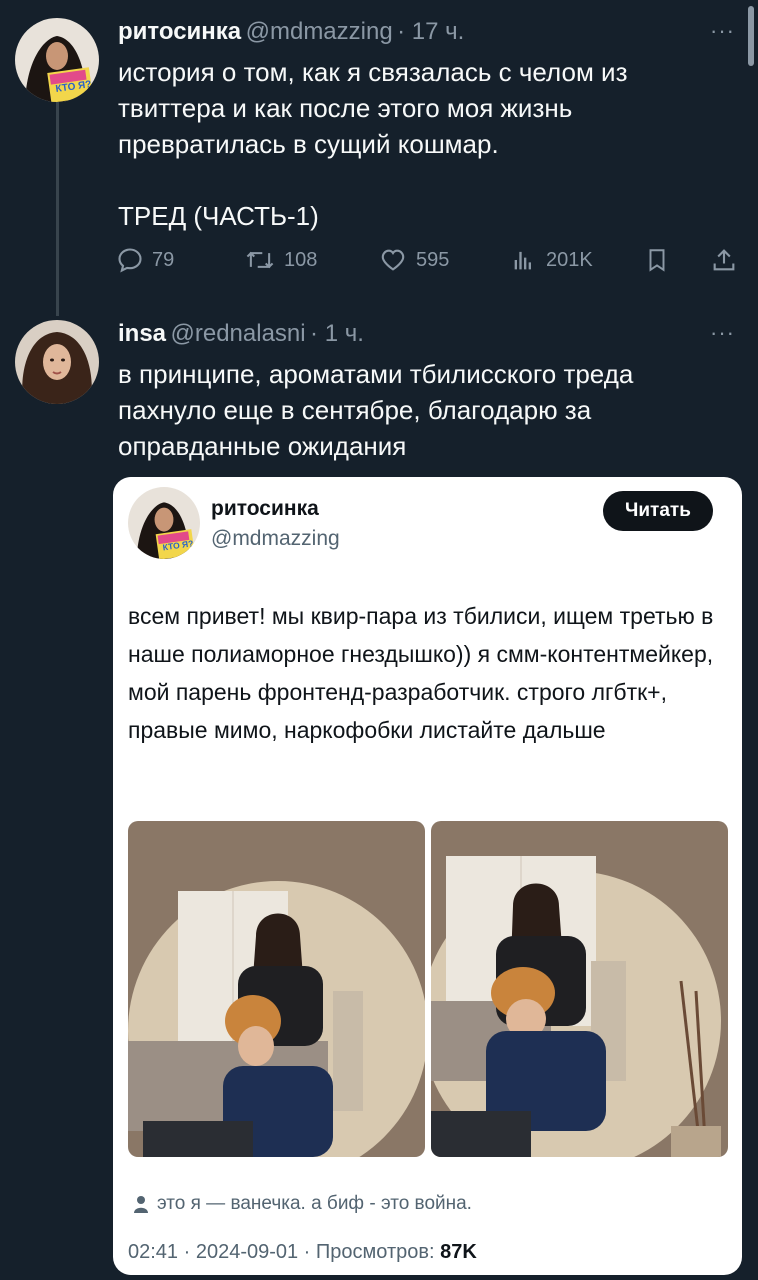  Describe the element at coordinates (275, 539) in the screenshot. I see `quoted-author-handle: @mdmazzing` at that location.